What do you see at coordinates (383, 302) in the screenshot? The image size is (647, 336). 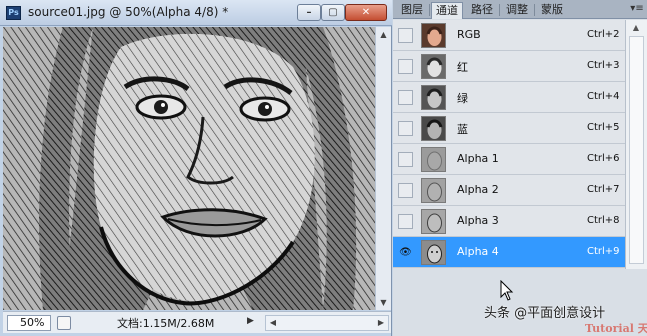 I see `scroll-down-icon: ▼` at bounding box center [383, 302].